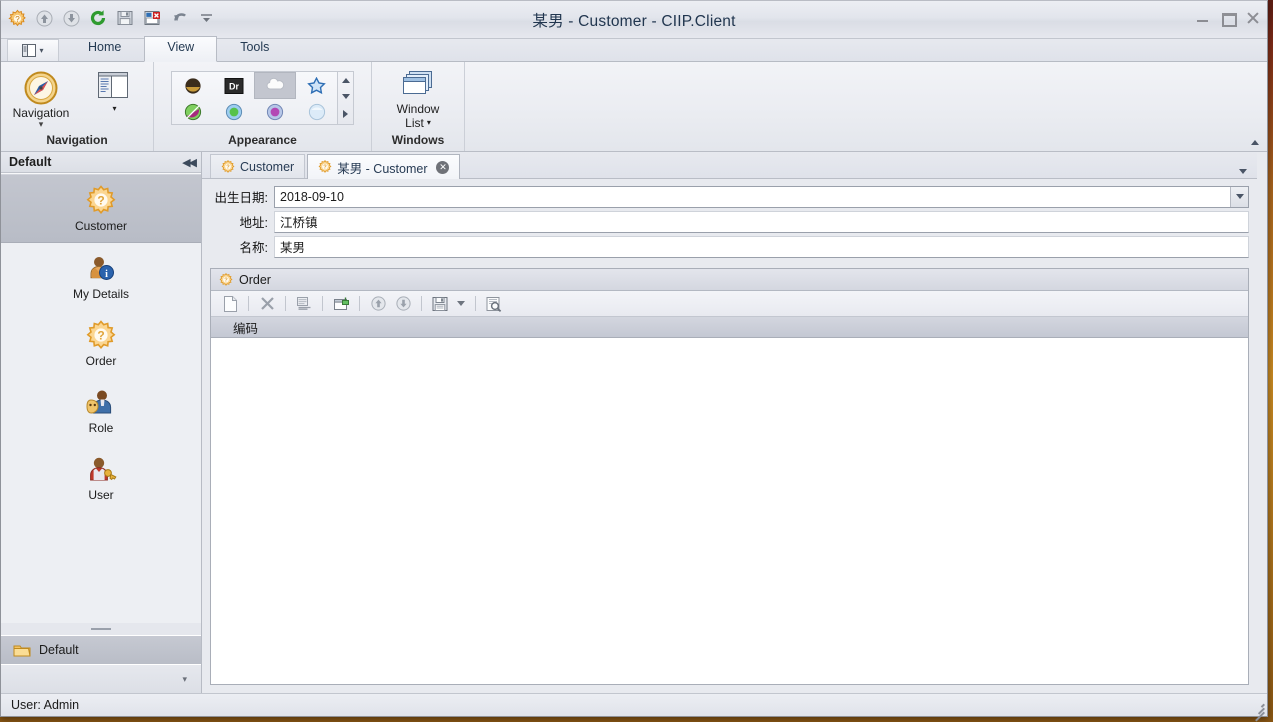 This screenshot has height=722, width=1273. What do you see at coordinates (1243, 171) in the screenshot?
I see `document-tab-menu-icon` at bounding box center [1243, 171].